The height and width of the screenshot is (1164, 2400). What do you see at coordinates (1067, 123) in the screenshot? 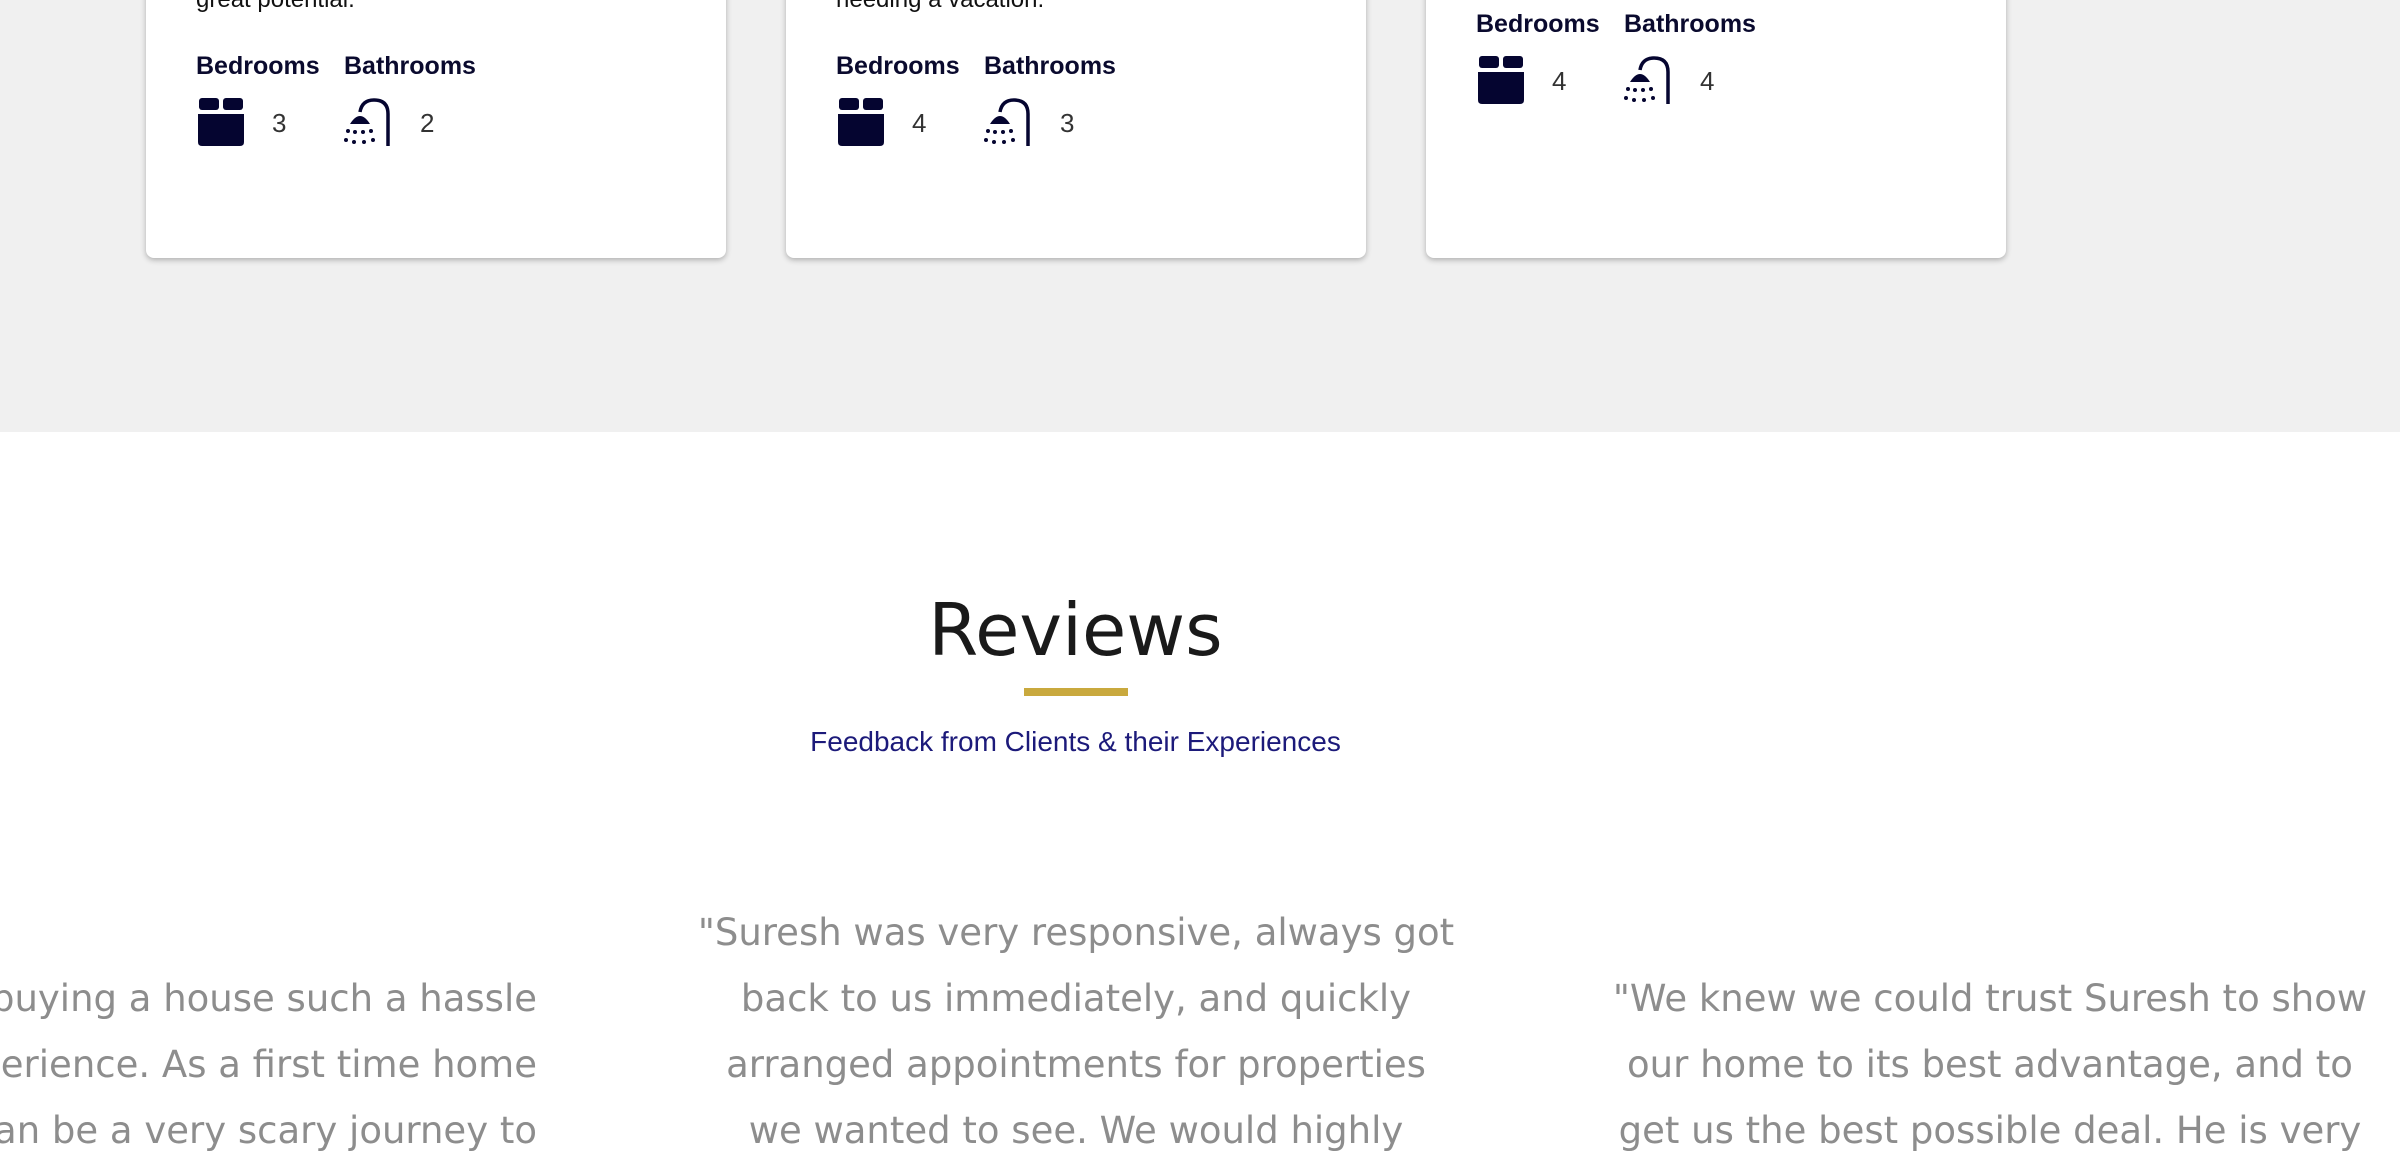
I see `bathrooms-count: 3` at bounding box center [1067, 123].